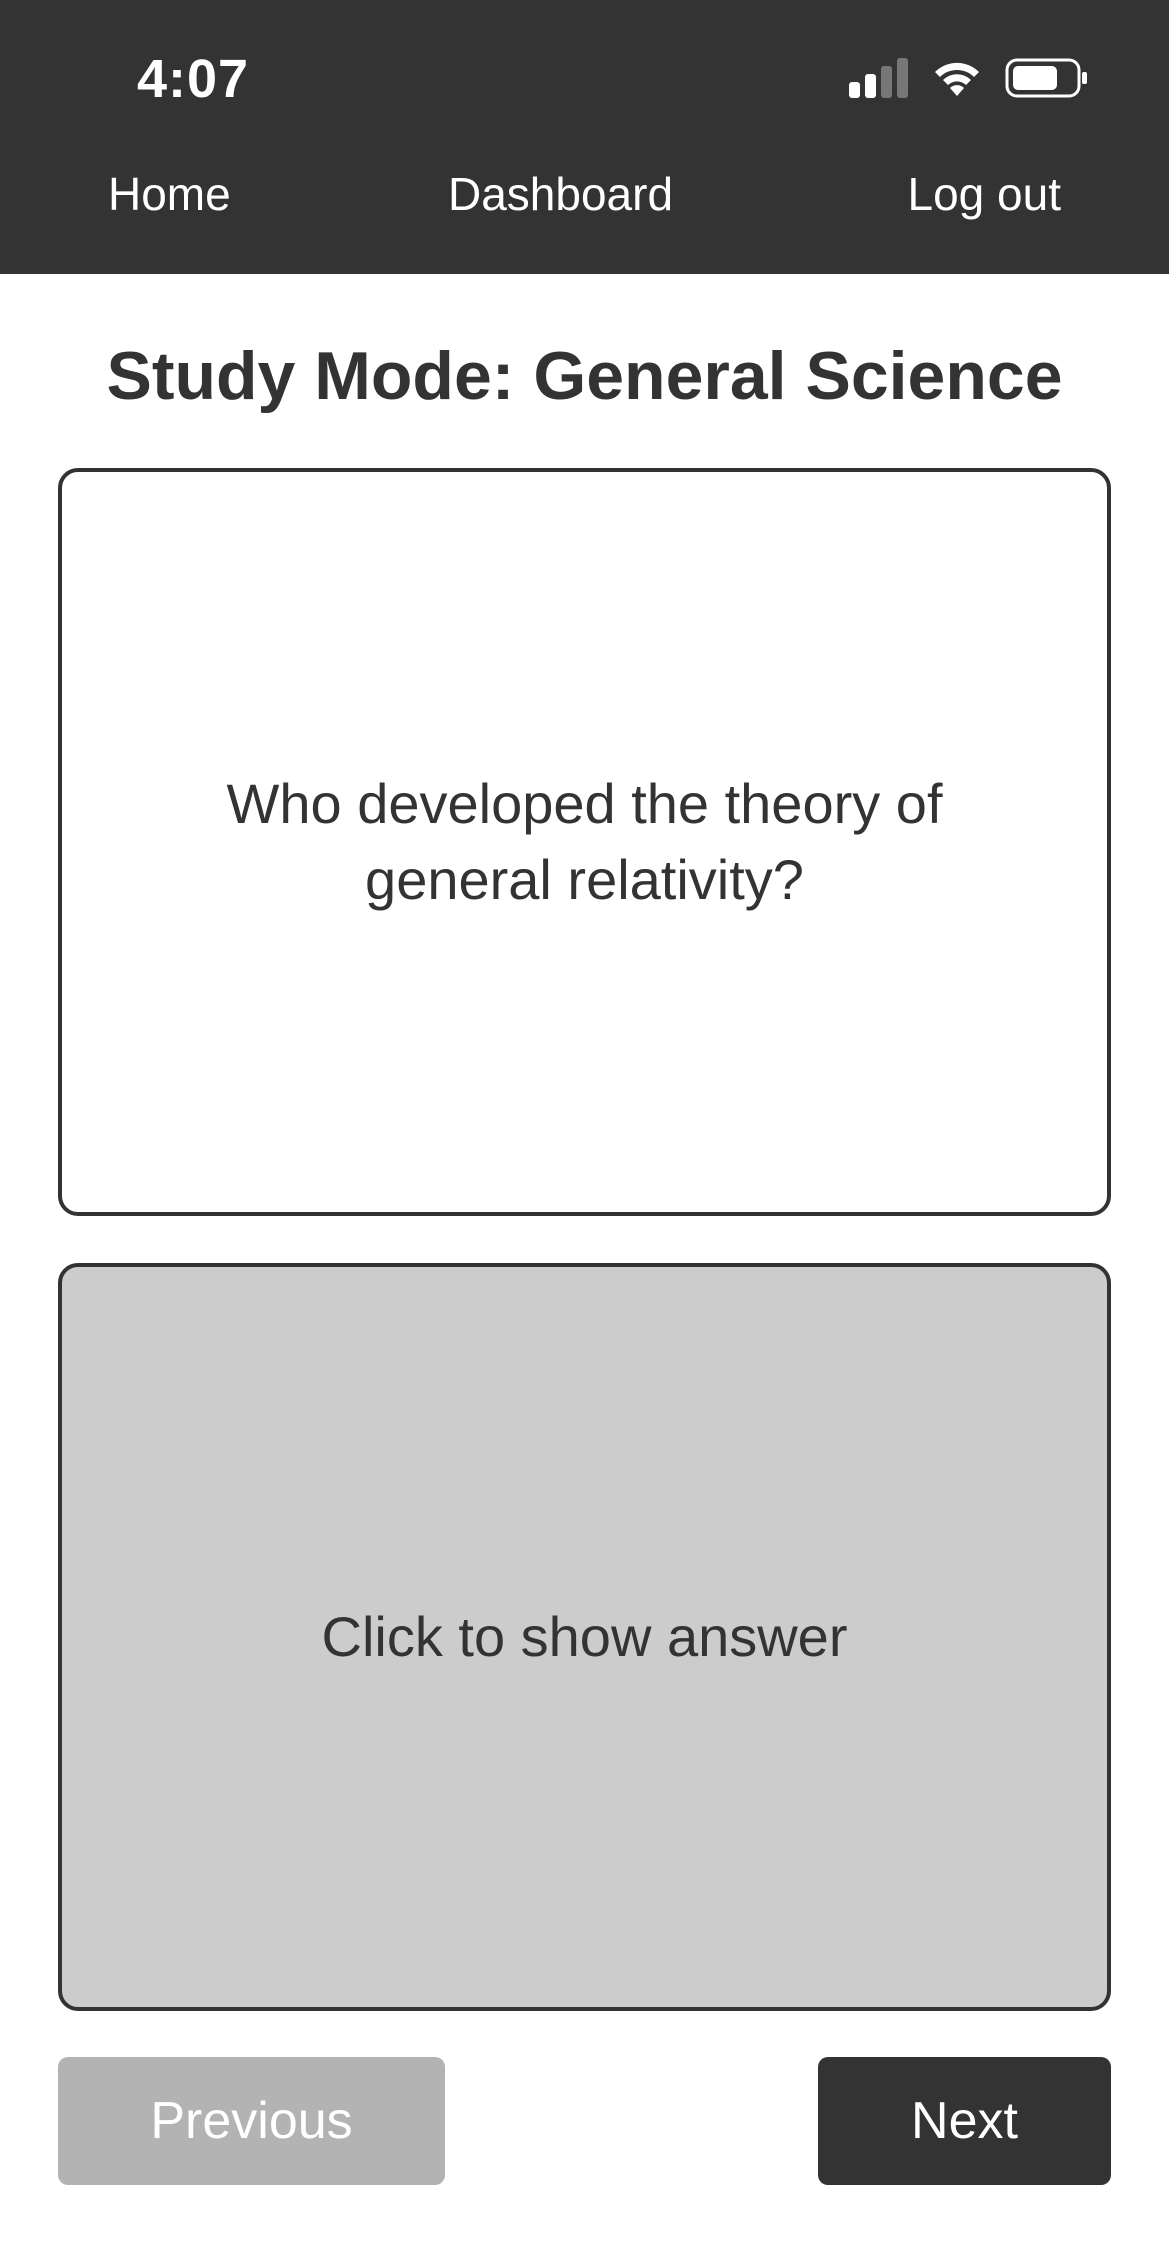  I want to click on nav-home-link: Home, so click(169, 194).